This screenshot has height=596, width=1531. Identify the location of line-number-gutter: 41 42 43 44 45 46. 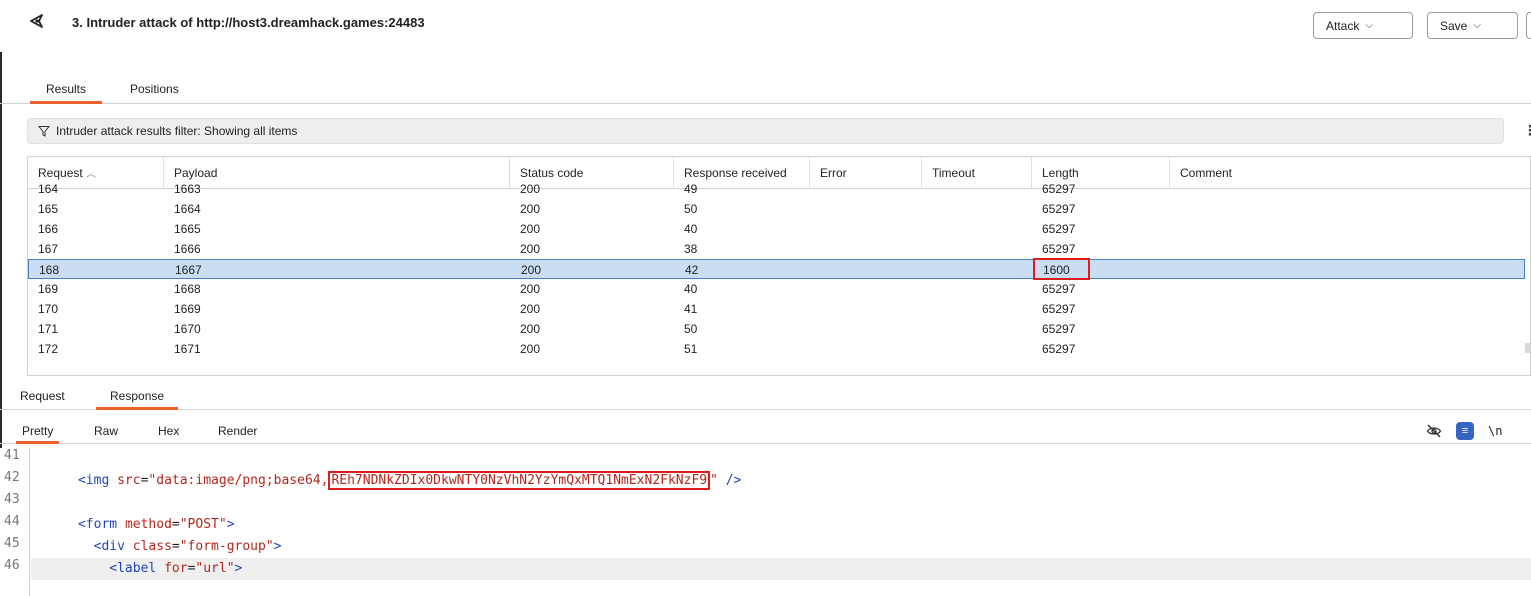
(15, 522).